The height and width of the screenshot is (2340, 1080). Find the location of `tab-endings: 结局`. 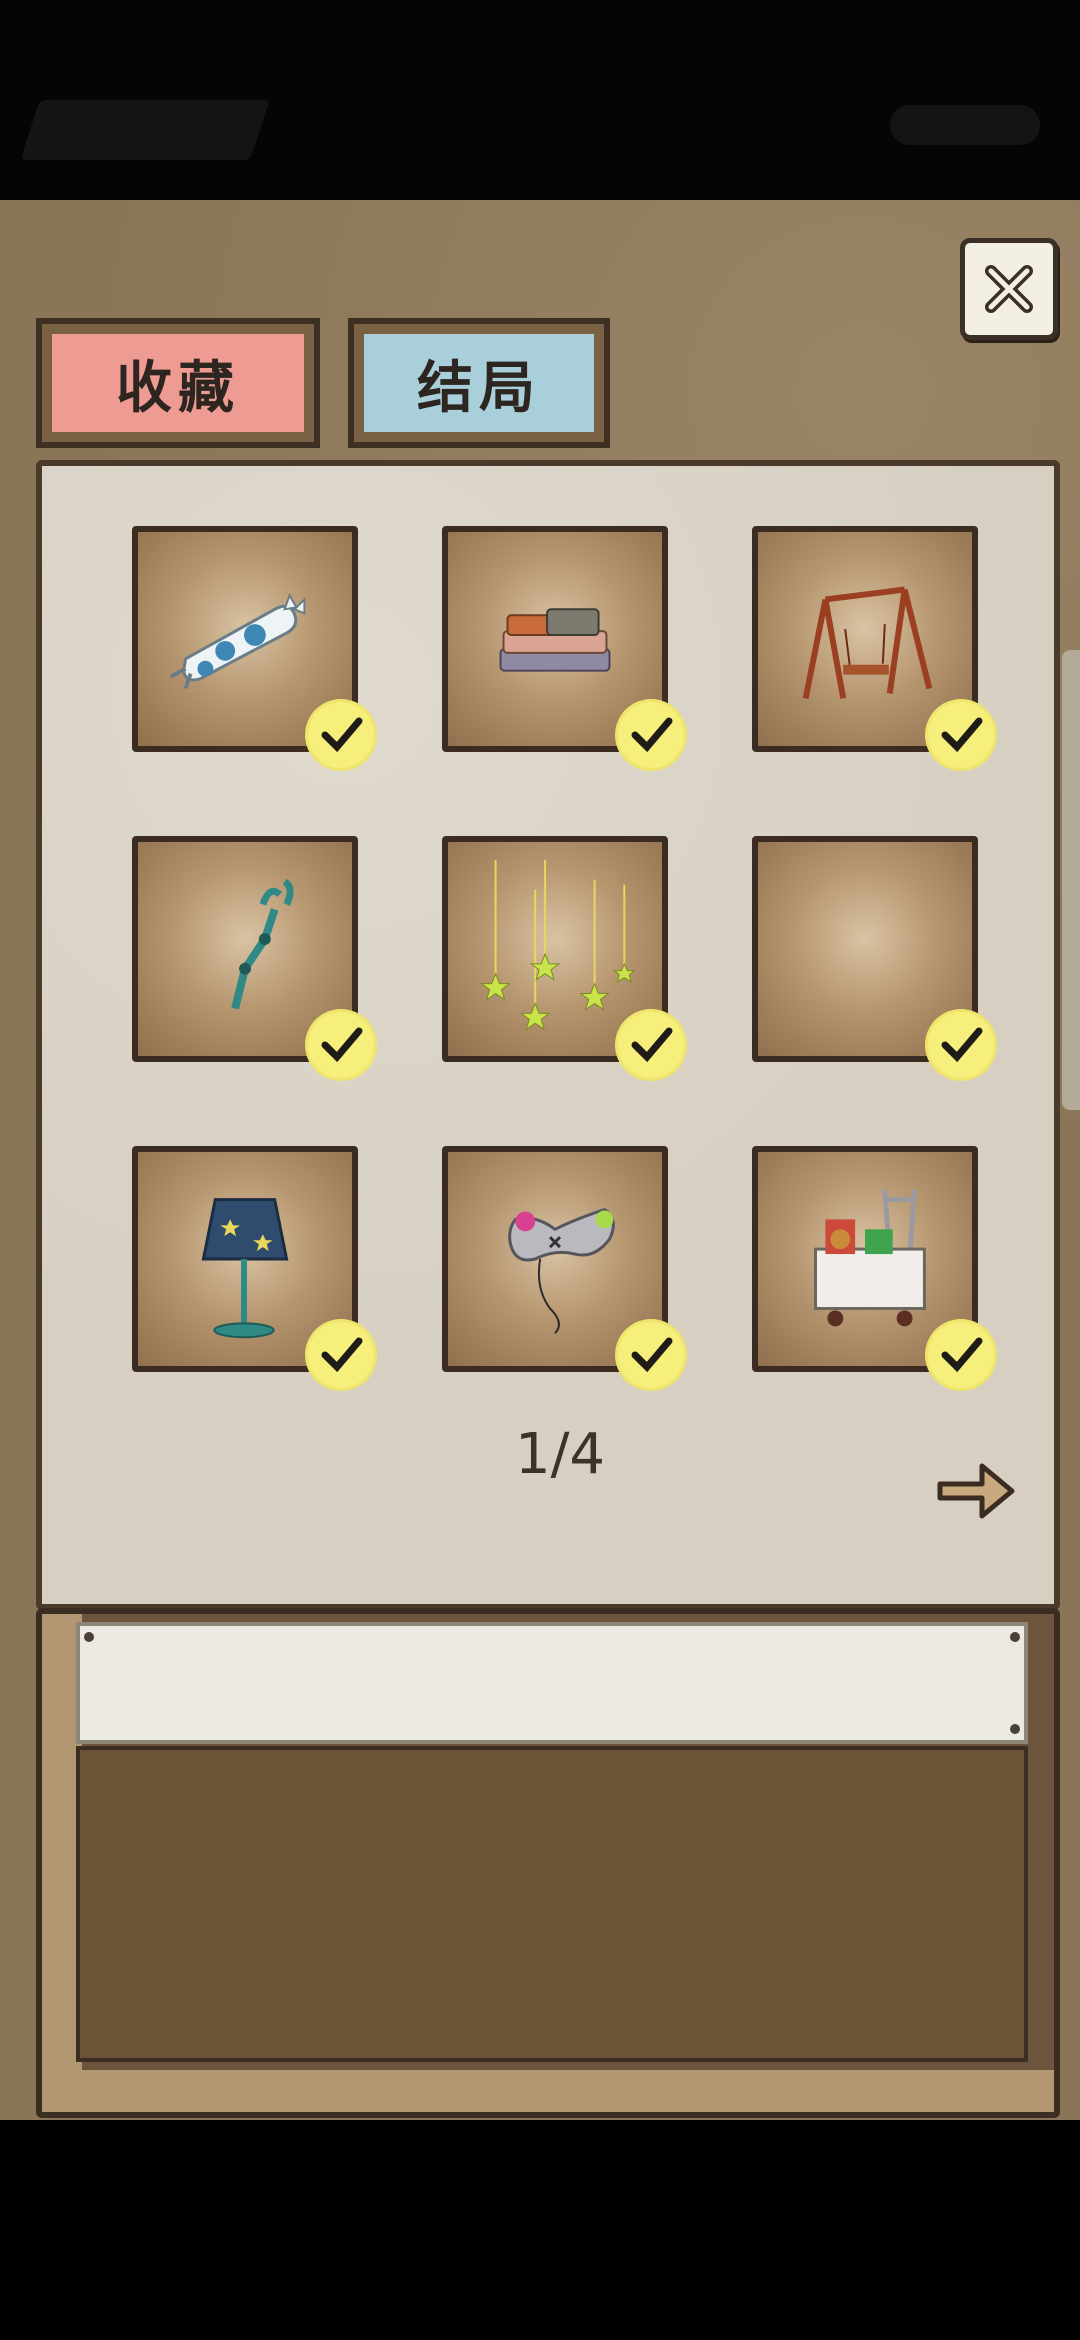

tab-endings: 结局 is located at coordinates (479, 383).